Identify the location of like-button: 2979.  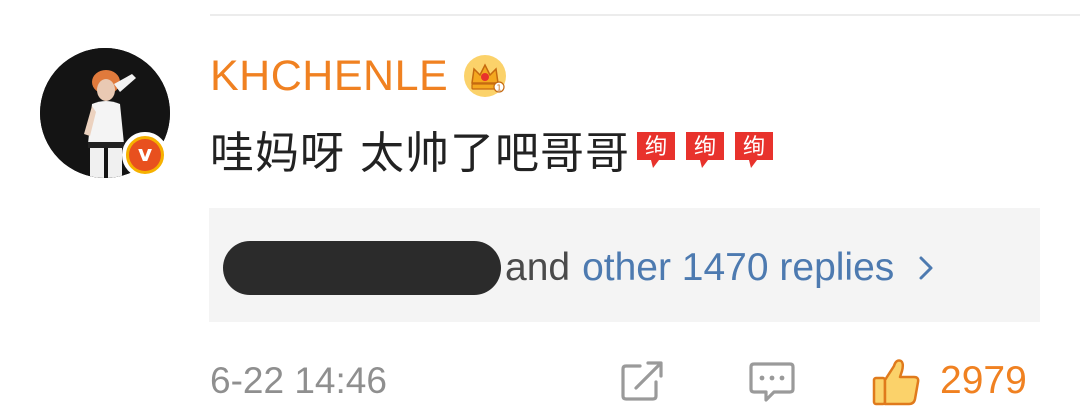
(948, 381).